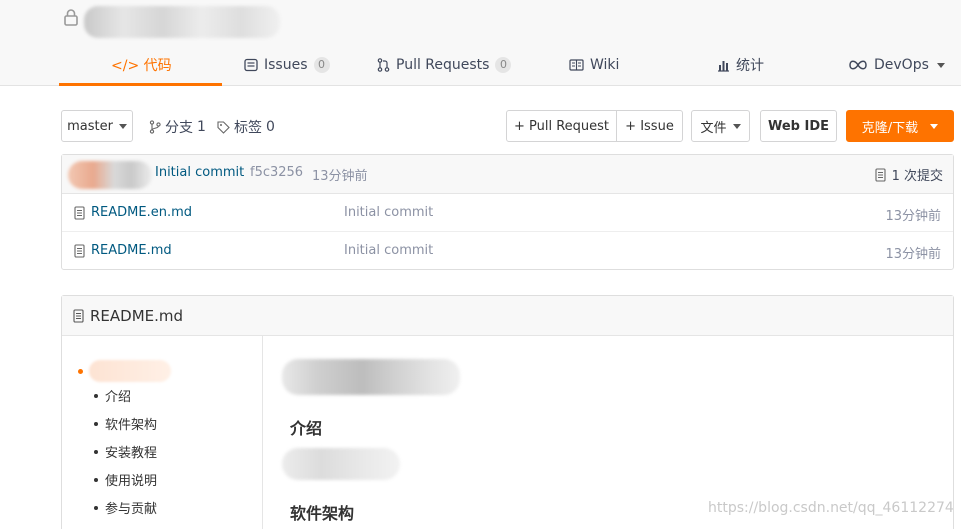 The width and height of the screenshot is (961, 529). I want to click on tab-code-label: </> 代码, so click(141, 66).